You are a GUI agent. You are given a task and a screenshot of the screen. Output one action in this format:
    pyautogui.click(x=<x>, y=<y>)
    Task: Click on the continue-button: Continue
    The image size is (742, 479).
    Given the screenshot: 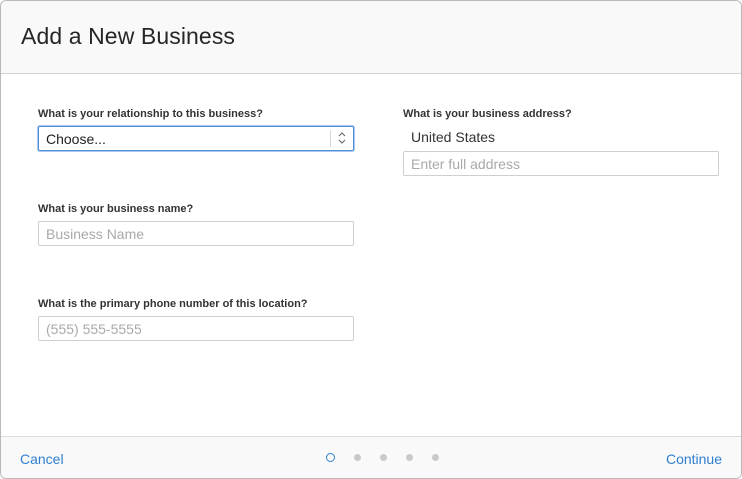 What is the action you would take?
    pyautogui.click(x=694, y=459)
    